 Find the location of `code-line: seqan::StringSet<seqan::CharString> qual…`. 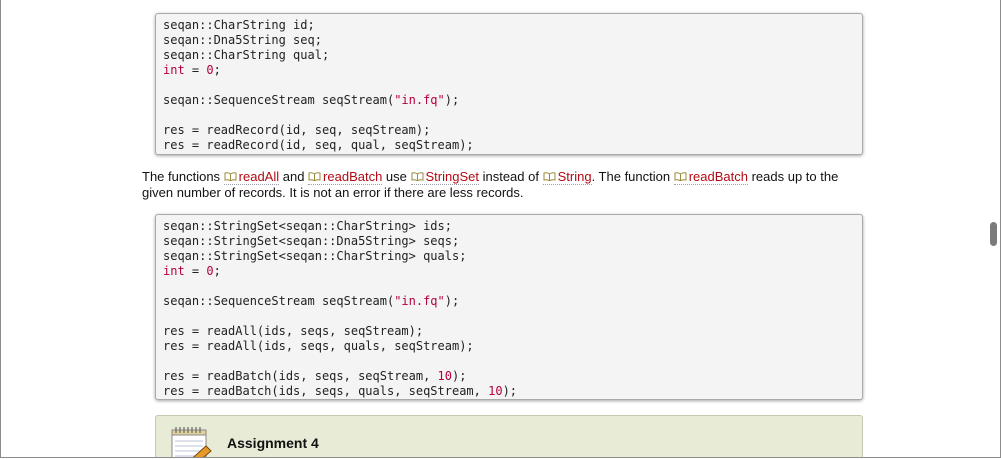

code-line: seqan::StringSet<seqan::CharString> qual… is located at coordinates (315, 256).